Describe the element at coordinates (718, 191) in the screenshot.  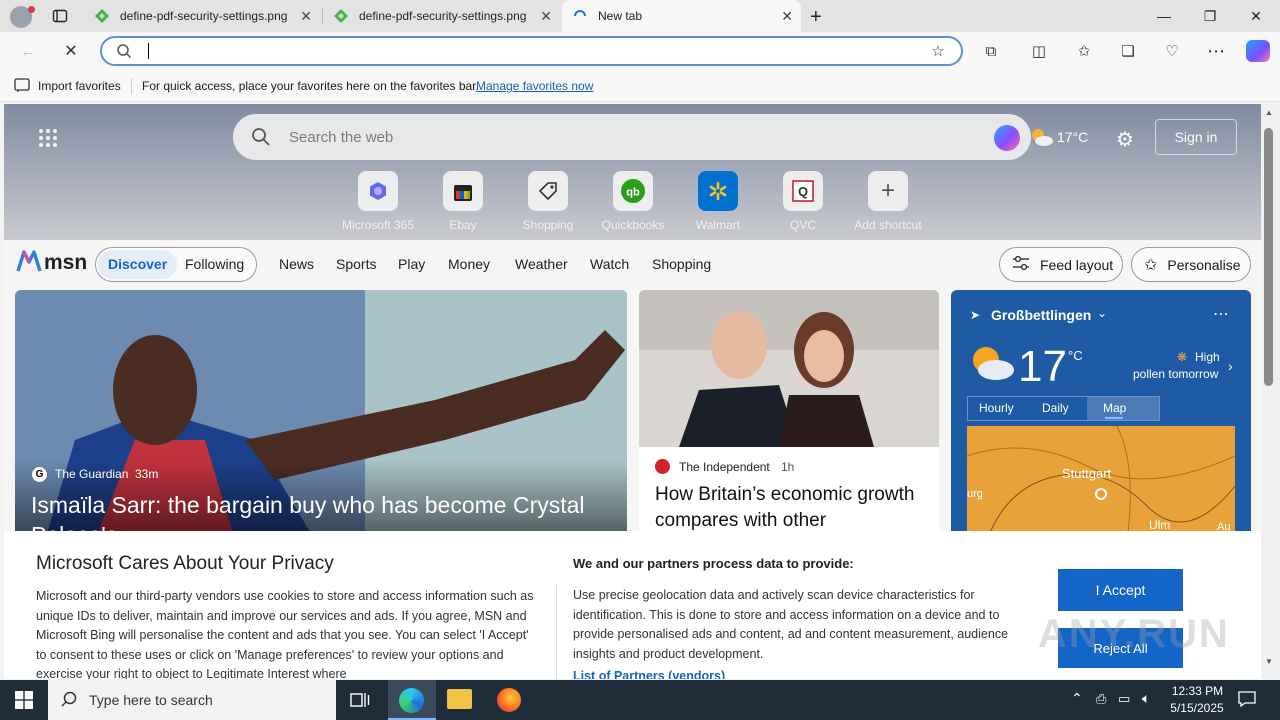
I see `walmart-icon` at that location.